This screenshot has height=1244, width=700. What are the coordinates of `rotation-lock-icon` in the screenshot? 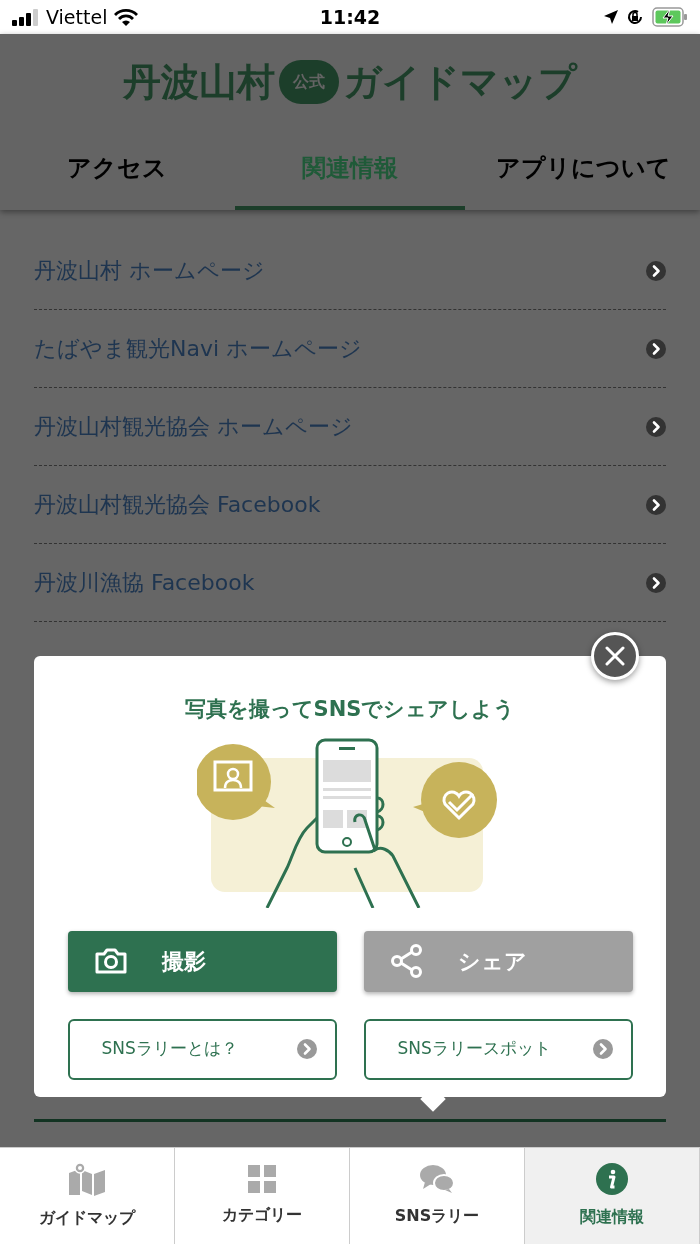 It's located at (635, 17).